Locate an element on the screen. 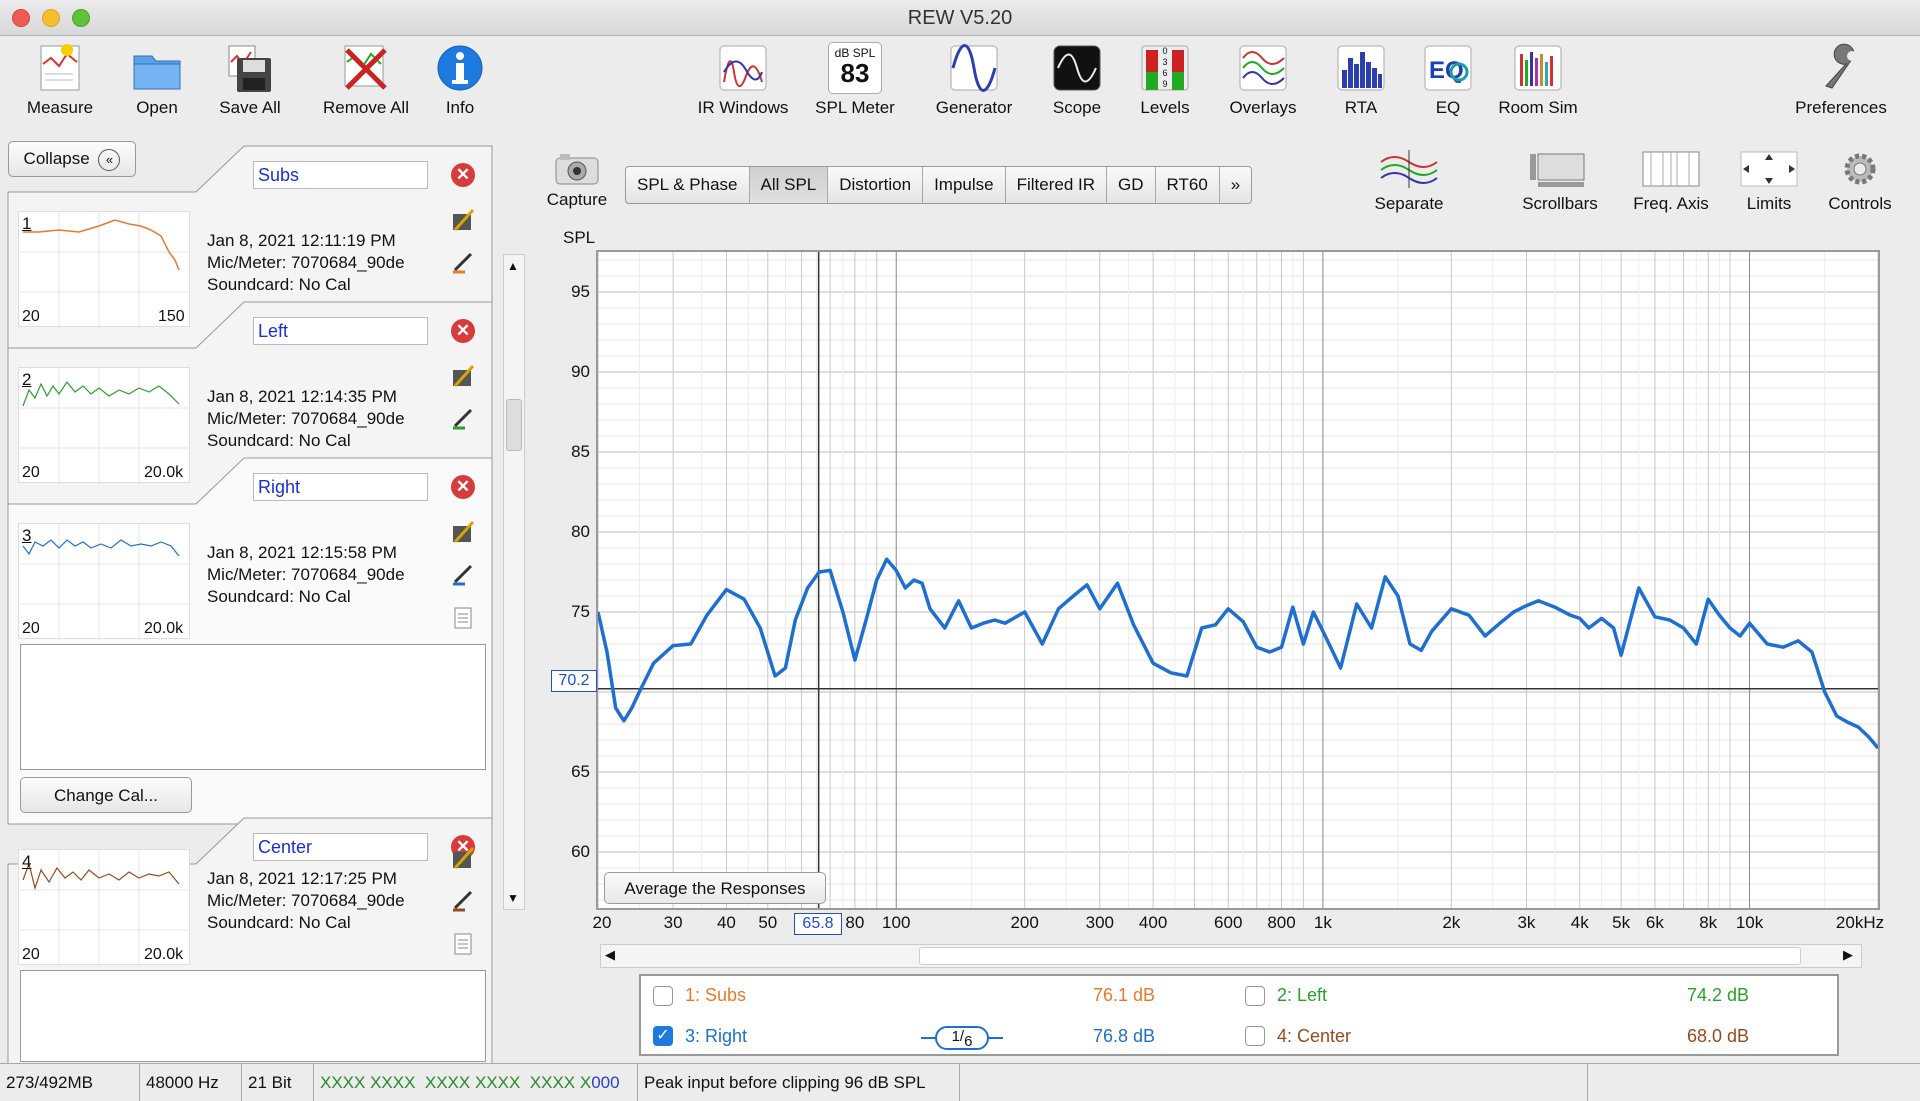 This screenshot has width=1920, height=1101. graph-scroll-thumb is located at coordinates (1360, 956).